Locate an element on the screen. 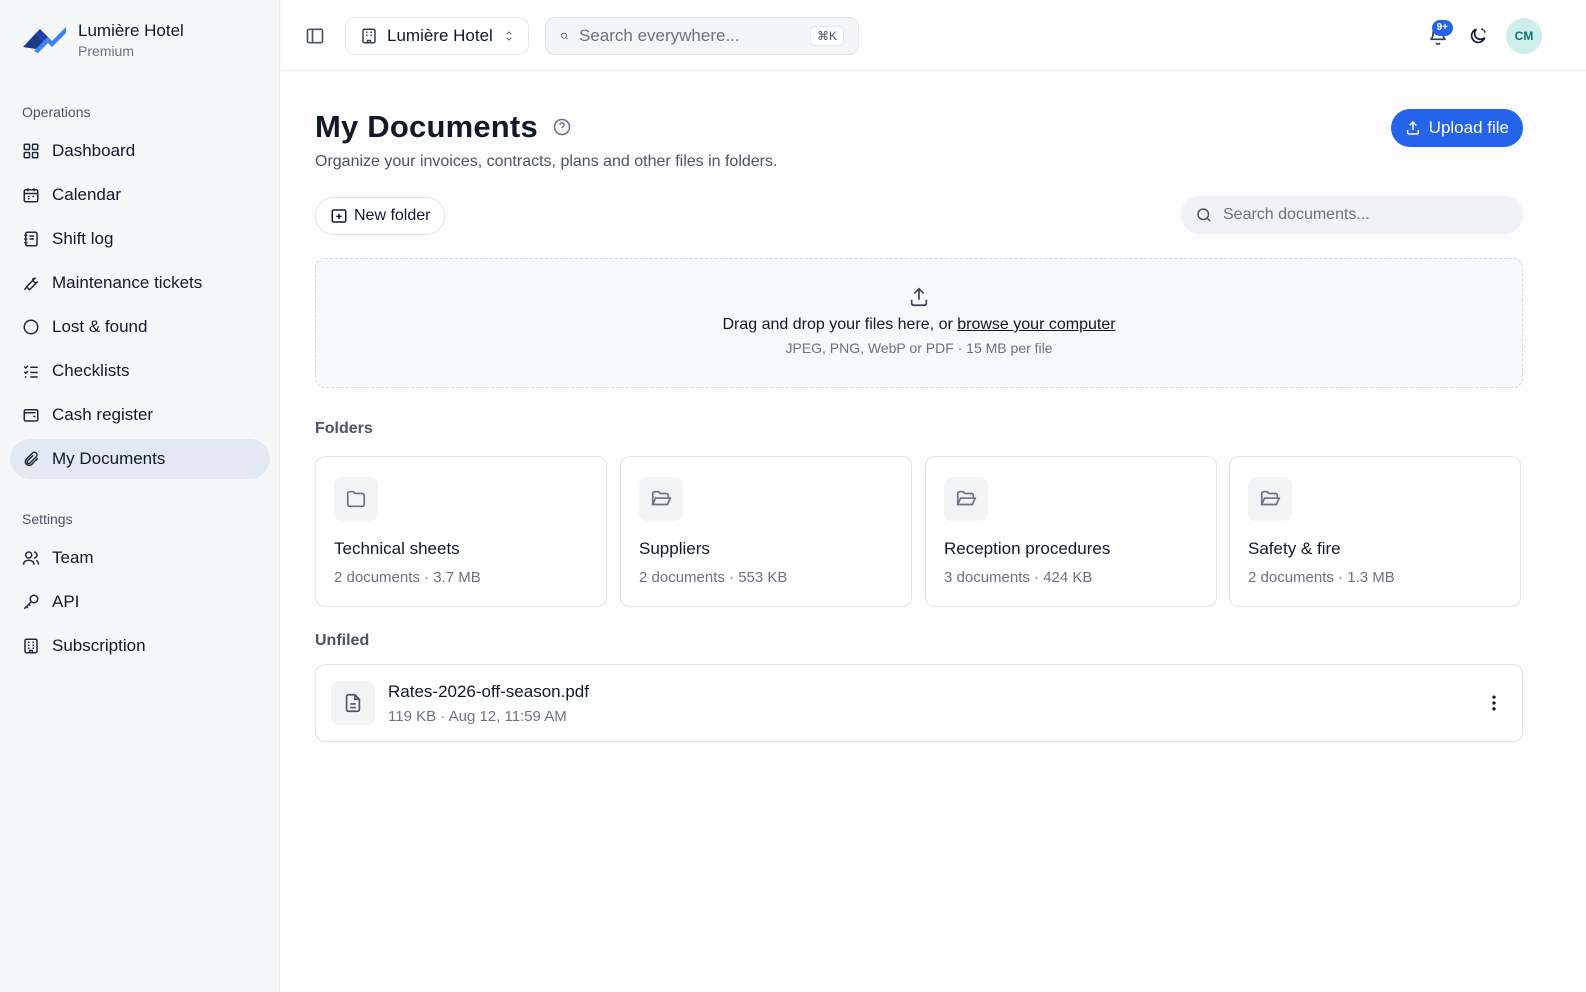 Image resolution: width=1586 pixels, height=992 pixels. upload-file-label: Upload file is located at coordinates (1468, 127).